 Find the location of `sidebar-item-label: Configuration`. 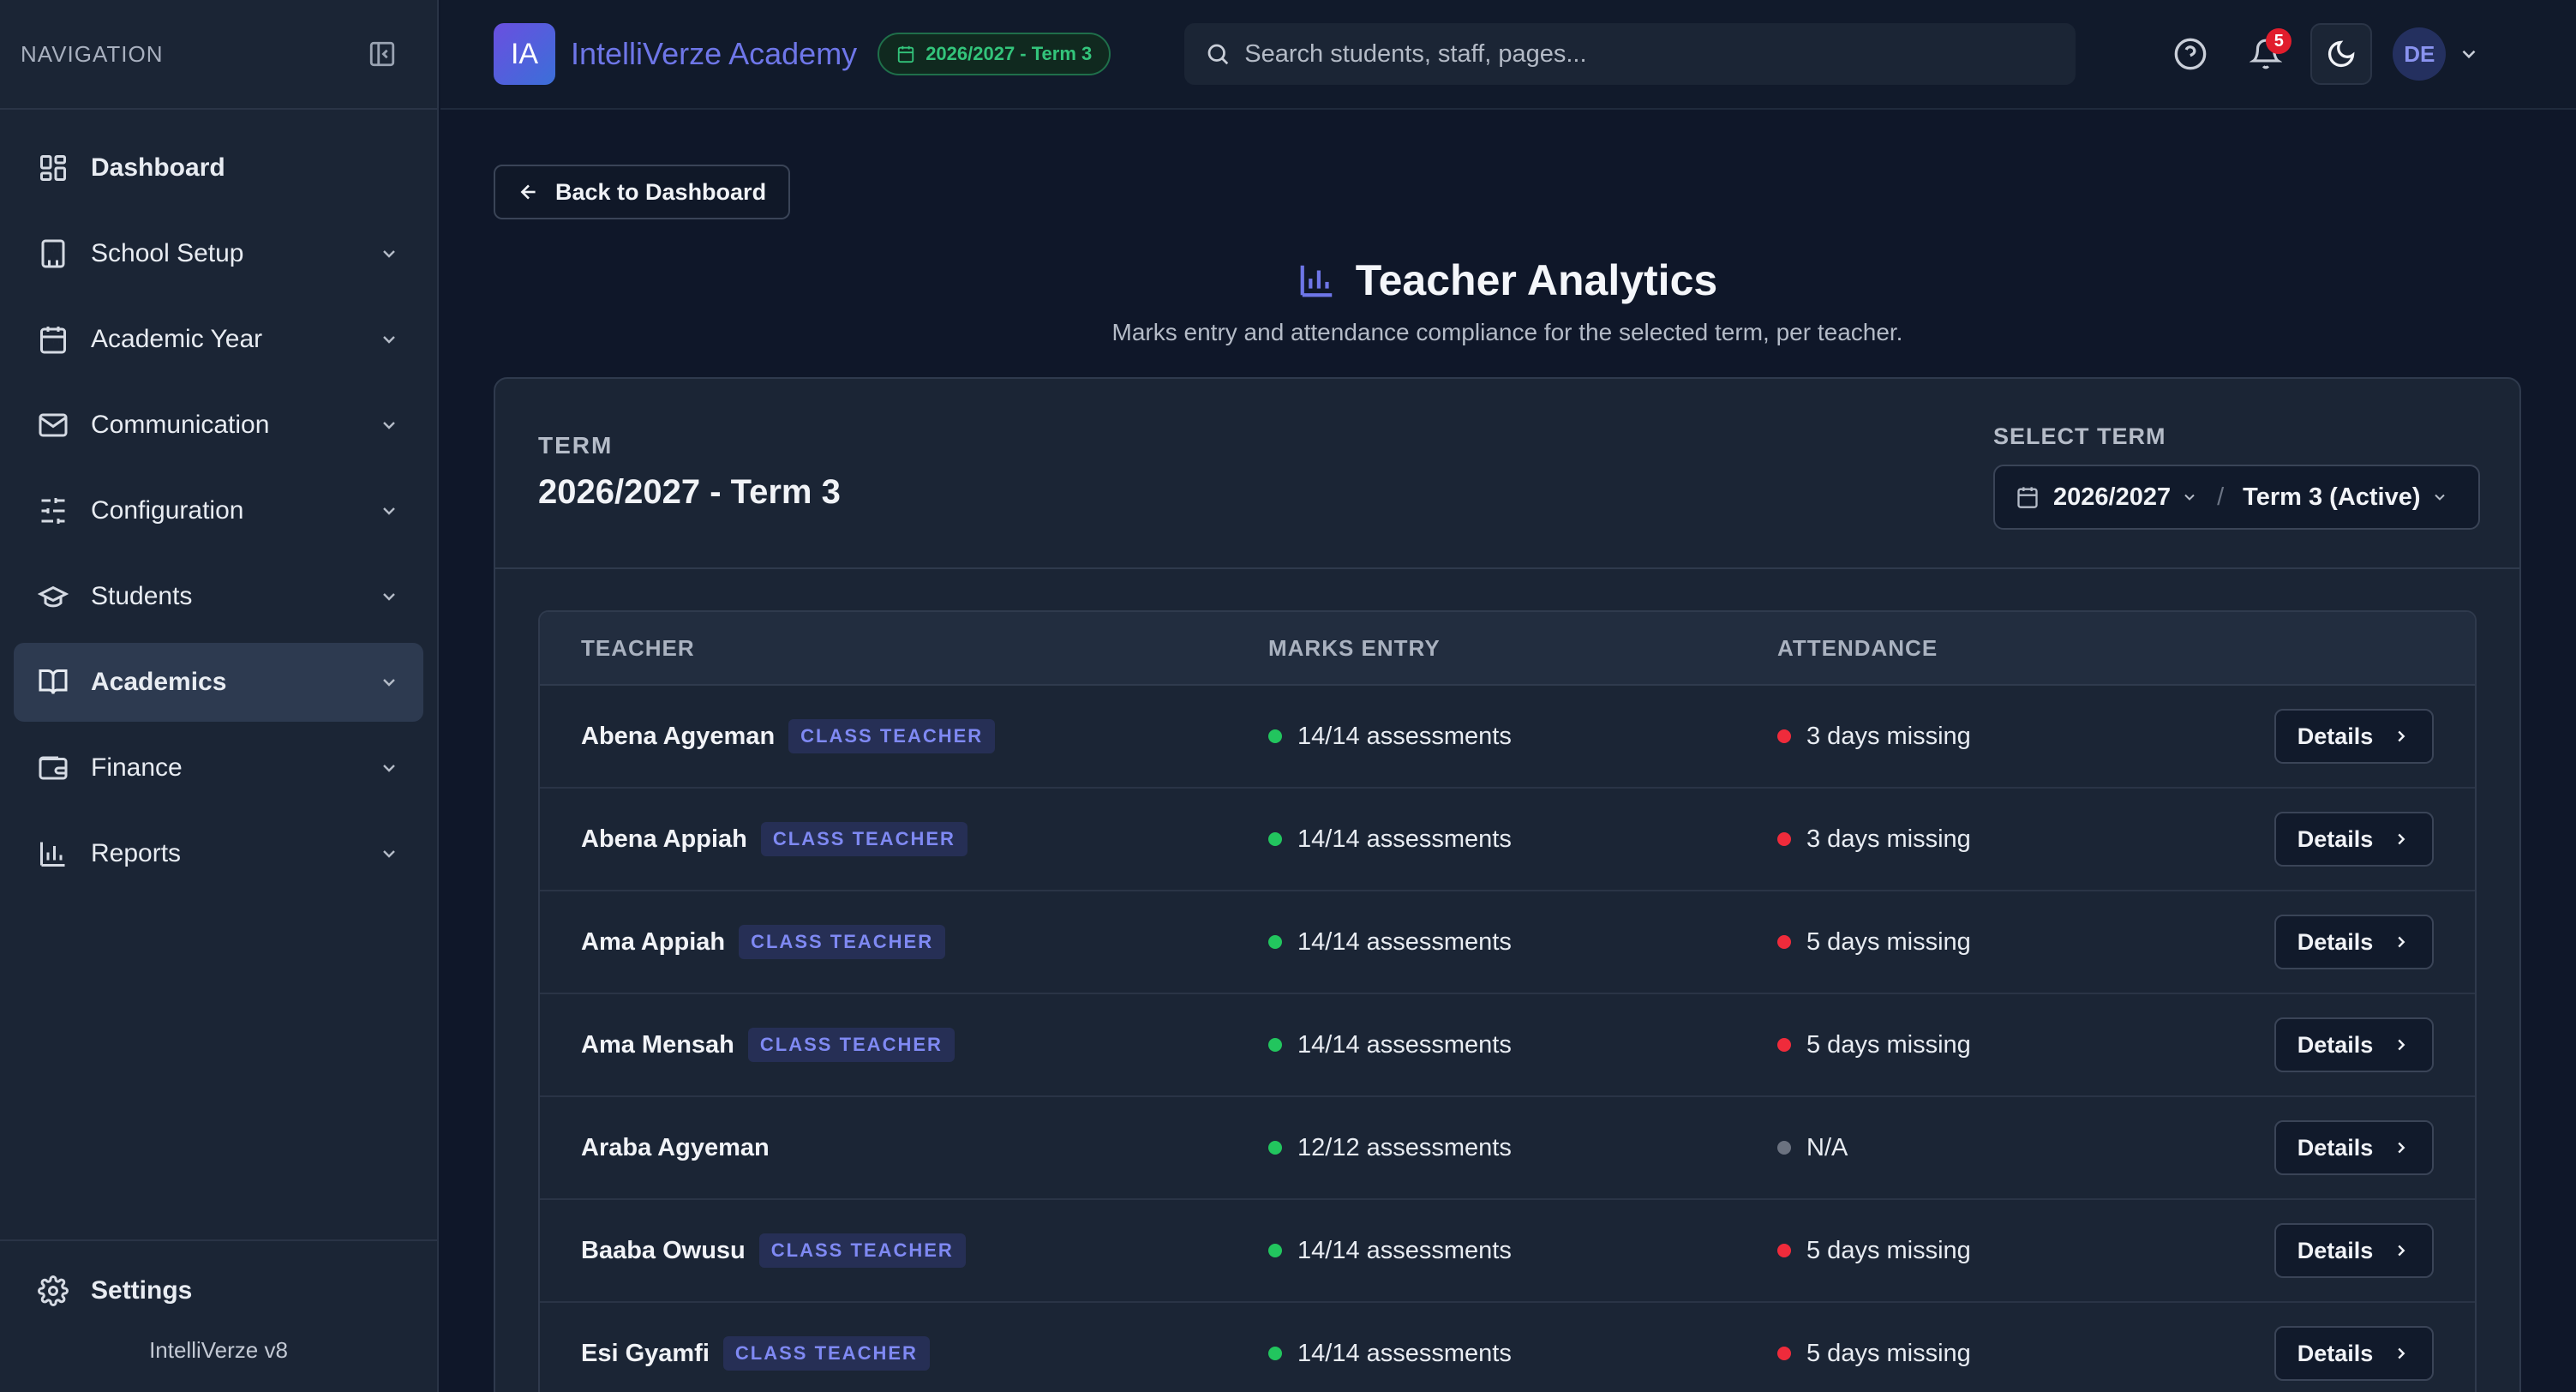

sidebar-item-label: Configuration is located at coordinates (167, 510).